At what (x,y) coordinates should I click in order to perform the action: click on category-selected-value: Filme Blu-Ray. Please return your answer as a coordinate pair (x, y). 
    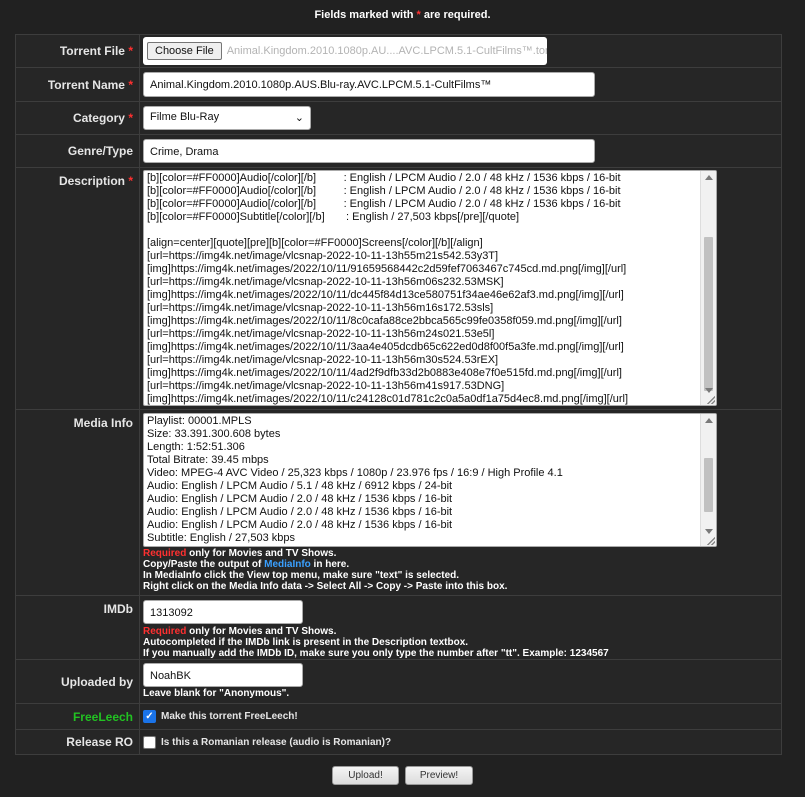
    Looking at the image, I should click on (185, 117).